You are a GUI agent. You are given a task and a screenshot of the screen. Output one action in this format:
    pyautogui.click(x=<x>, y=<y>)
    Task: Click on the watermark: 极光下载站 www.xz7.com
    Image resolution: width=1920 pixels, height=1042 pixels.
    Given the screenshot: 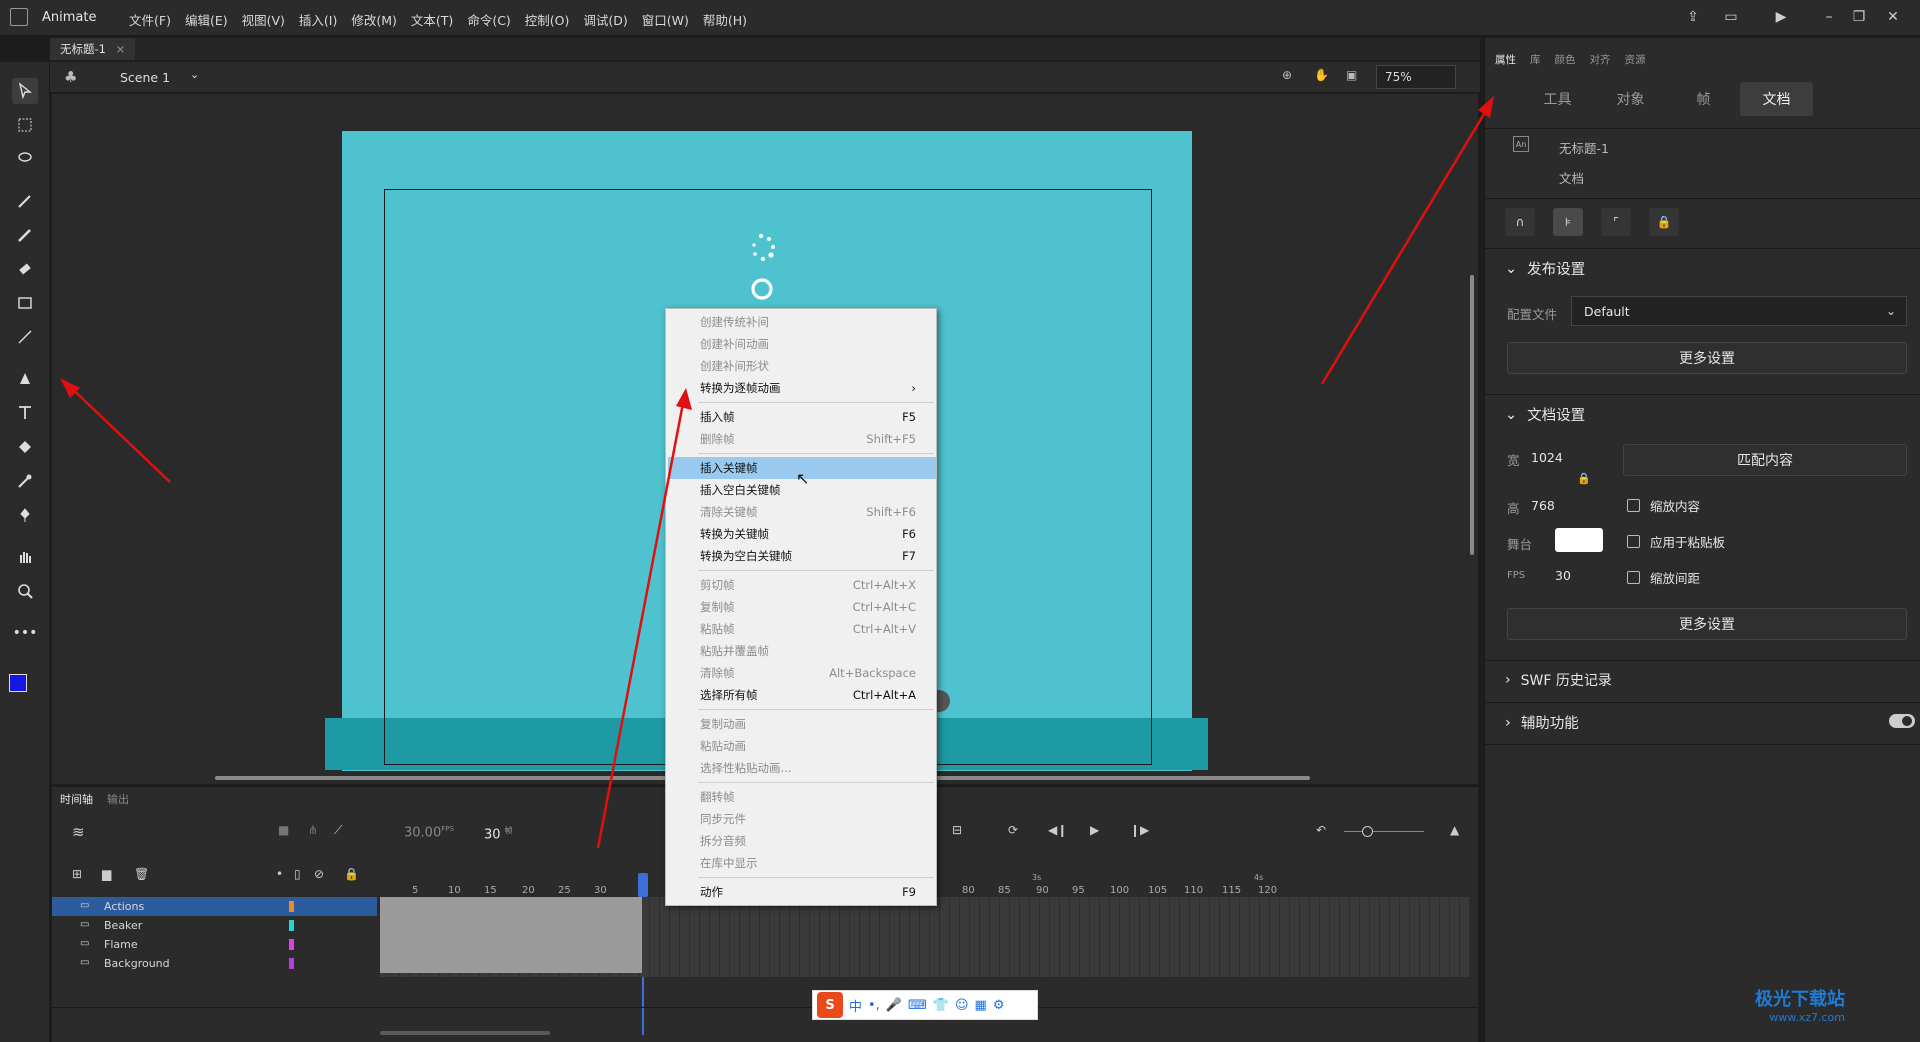 What is the action you would take?
    pyautogui.click(x=1800, y=1004)
    